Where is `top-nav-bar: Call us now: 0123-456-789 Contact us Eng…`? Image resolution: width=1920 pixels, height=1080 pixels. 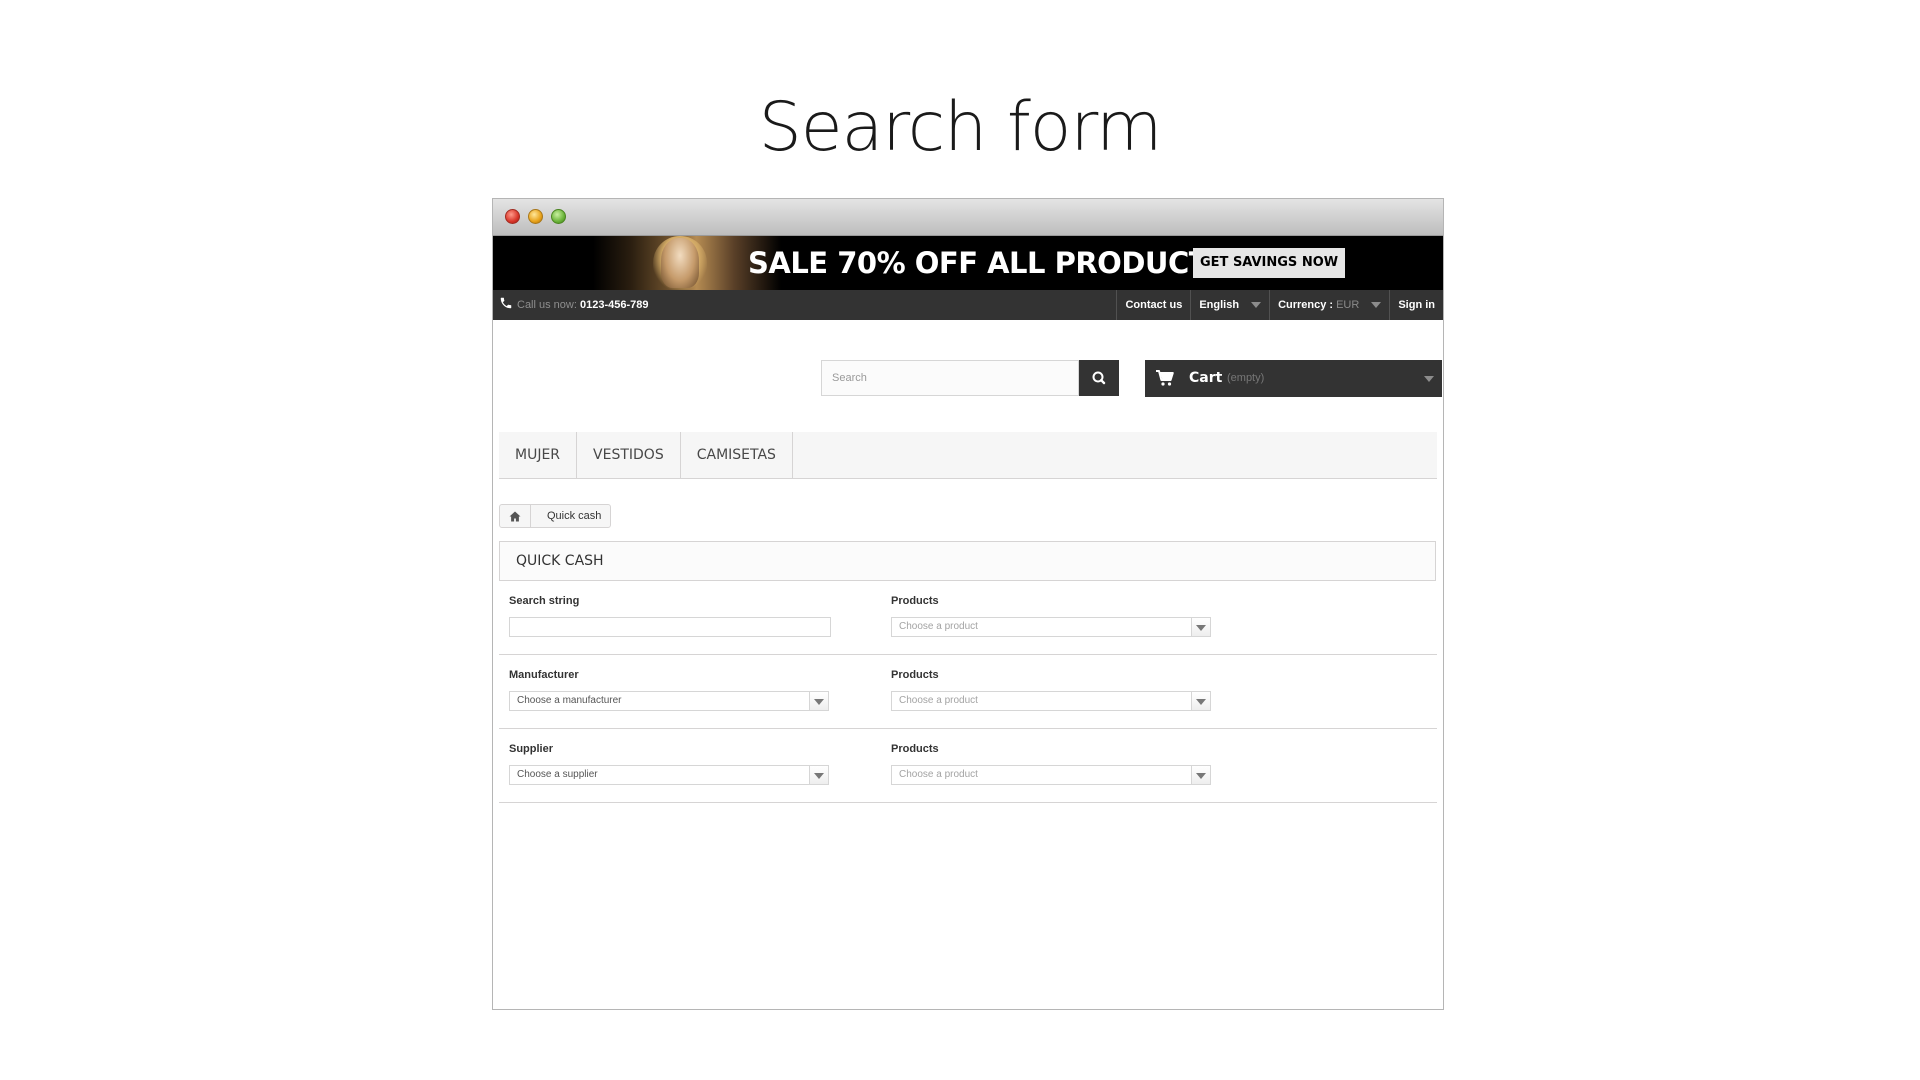
top-nav-bar: Call us now: 0123-456-789 Contact us Eng… is located at coordinates (968, 305).